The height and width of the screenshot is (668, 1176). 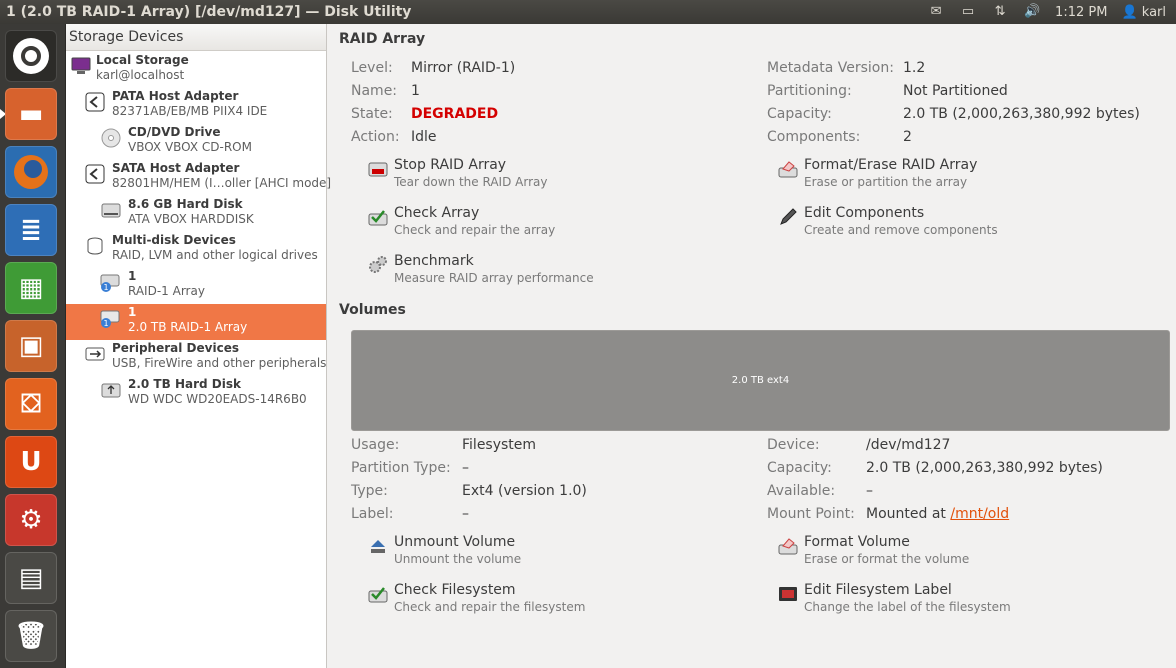 What do you see at coordinates (455, 114) in the screenshot?
I see `state-value: DEGRADED` at bounding box center [455, 114].